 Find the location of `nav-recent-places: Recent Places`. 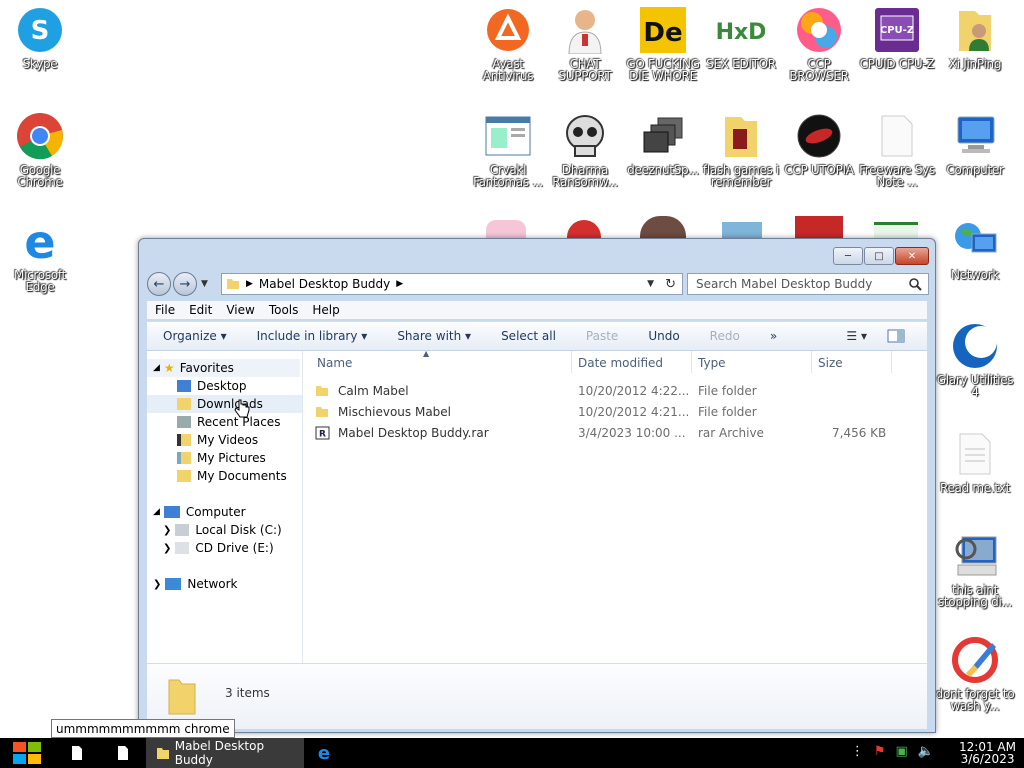

nav-recent-places: Recent Places is located at coordinates (224, 422).